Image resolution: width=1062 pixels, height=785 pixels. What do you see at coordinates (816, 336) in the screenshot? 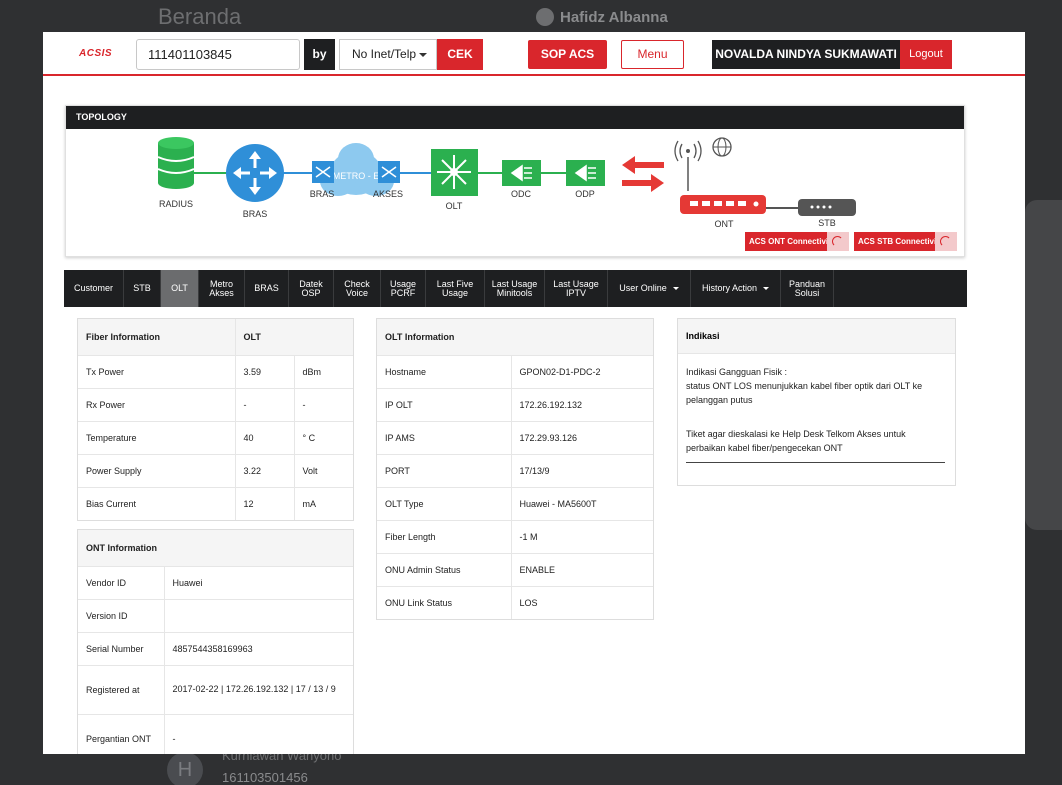
I see `indikasi-title: Indikasi` at bounding box center [816, 336].